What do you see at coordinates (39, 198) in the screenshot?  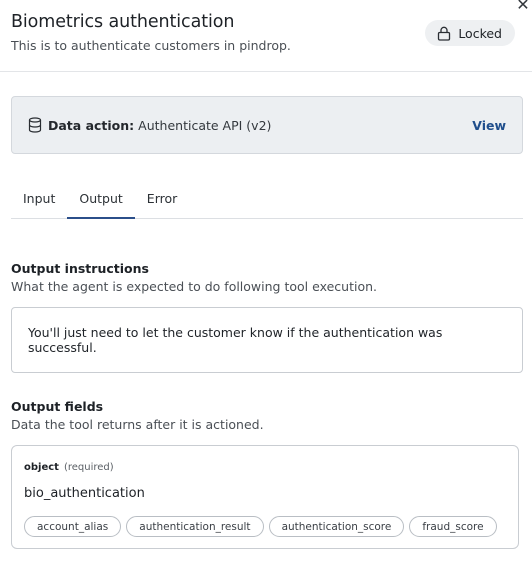 I see `tab-input: Input` at bounding box center [39, 198].